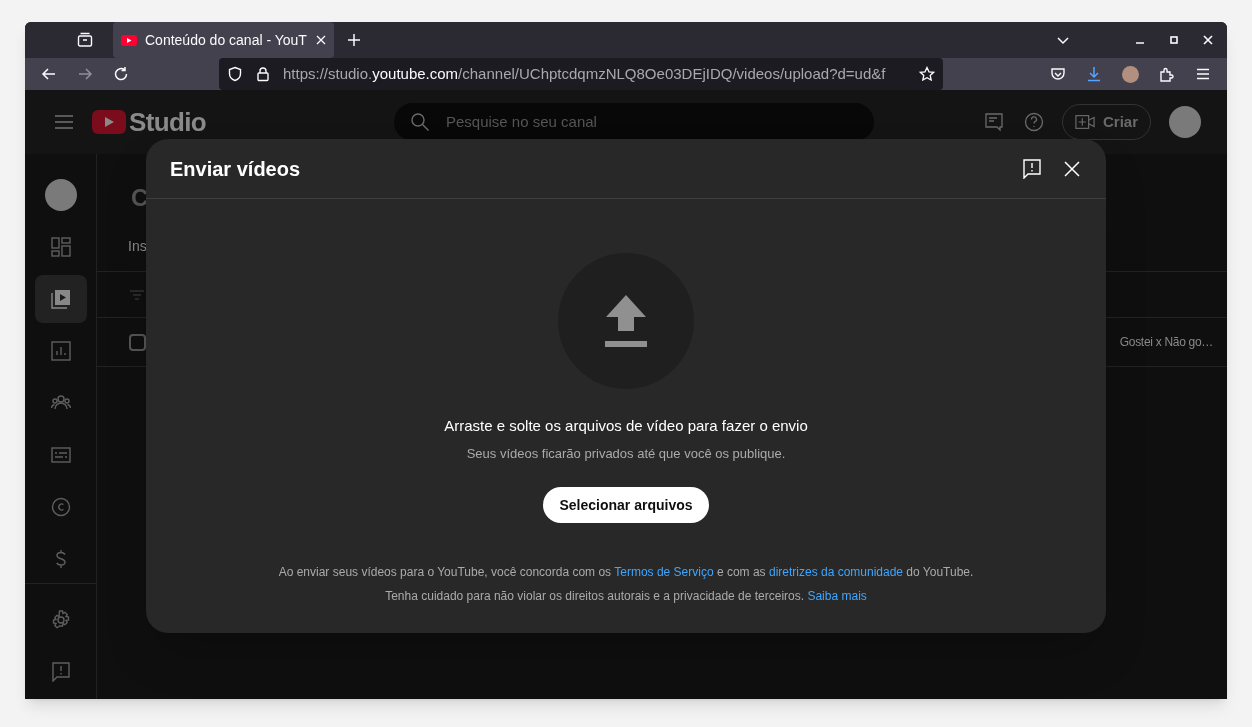 The image size is (1252, 727). What do you see at coordinates (626, 596) in the screenshot?
I see `terms-text: Tenha cuidado para não violar os direitos autorais e a privacidade de terceiros. Saiba mais` at bounding box center [626, 596].